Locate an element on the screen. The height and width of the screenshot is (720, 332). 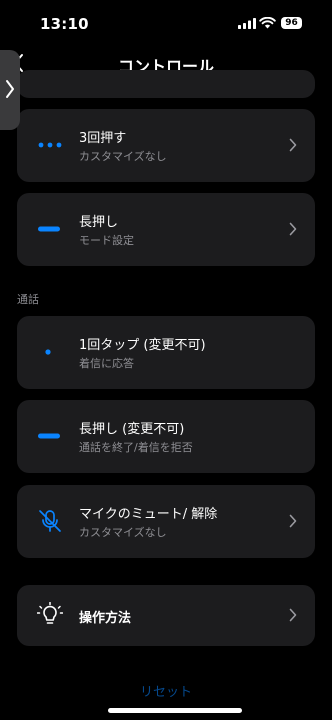
battery-indicator: 96 is located at coordinates (291, 23).